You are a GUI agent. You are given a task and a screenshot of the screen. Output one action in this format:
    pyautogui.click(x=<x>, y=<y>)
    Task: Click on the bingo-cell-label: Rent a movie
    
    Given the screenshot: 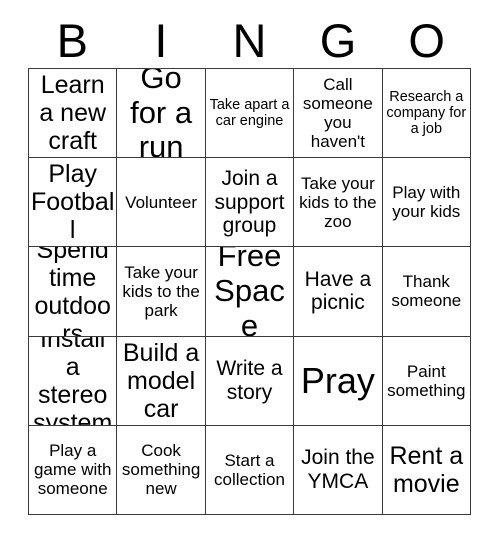 What is the action you would take?
    pyautogui.click(x=426, y=469)
    